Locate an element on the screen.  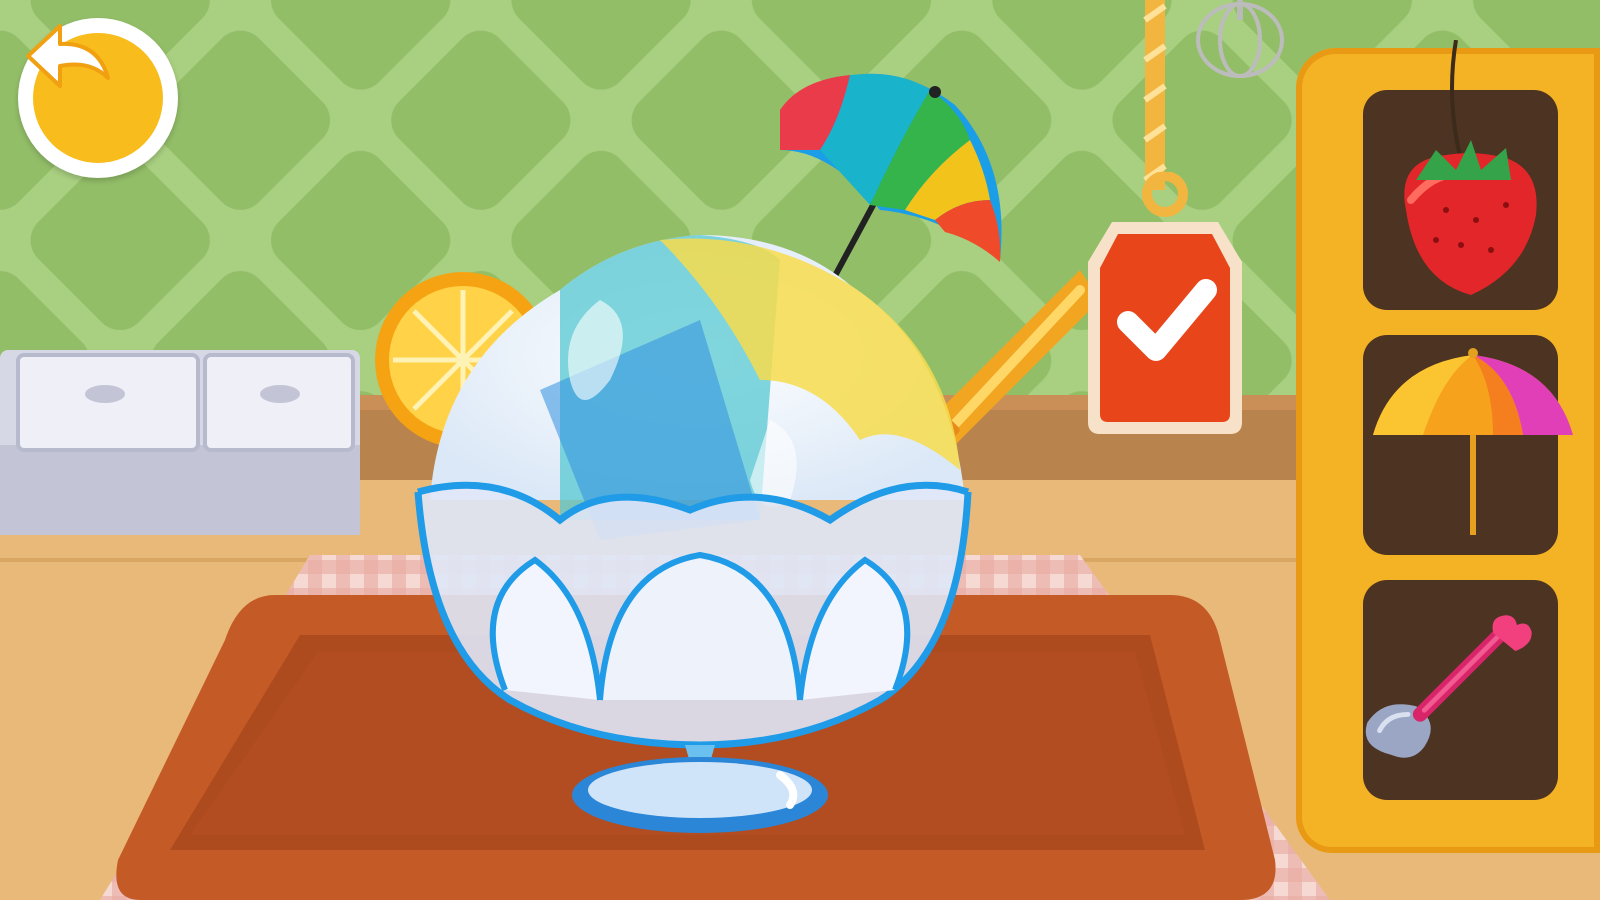
topping-strawberry-slot is located at coordinates (1460, 175).